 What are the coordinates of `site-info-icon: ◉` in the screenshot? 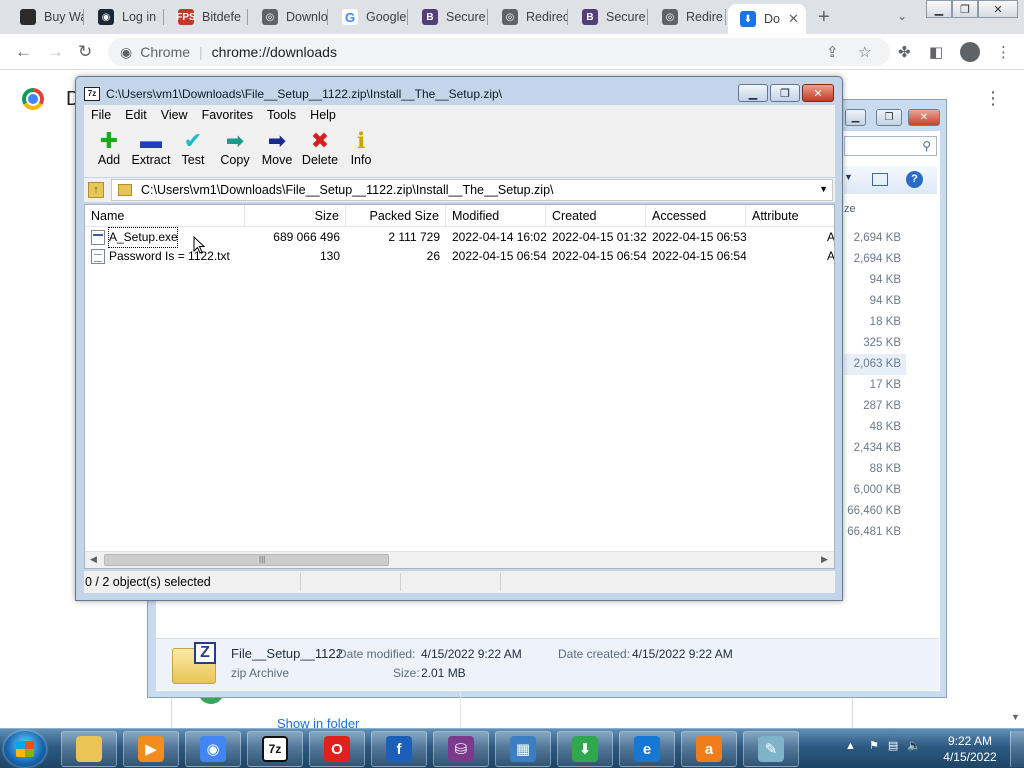 It's located at (126, 52).